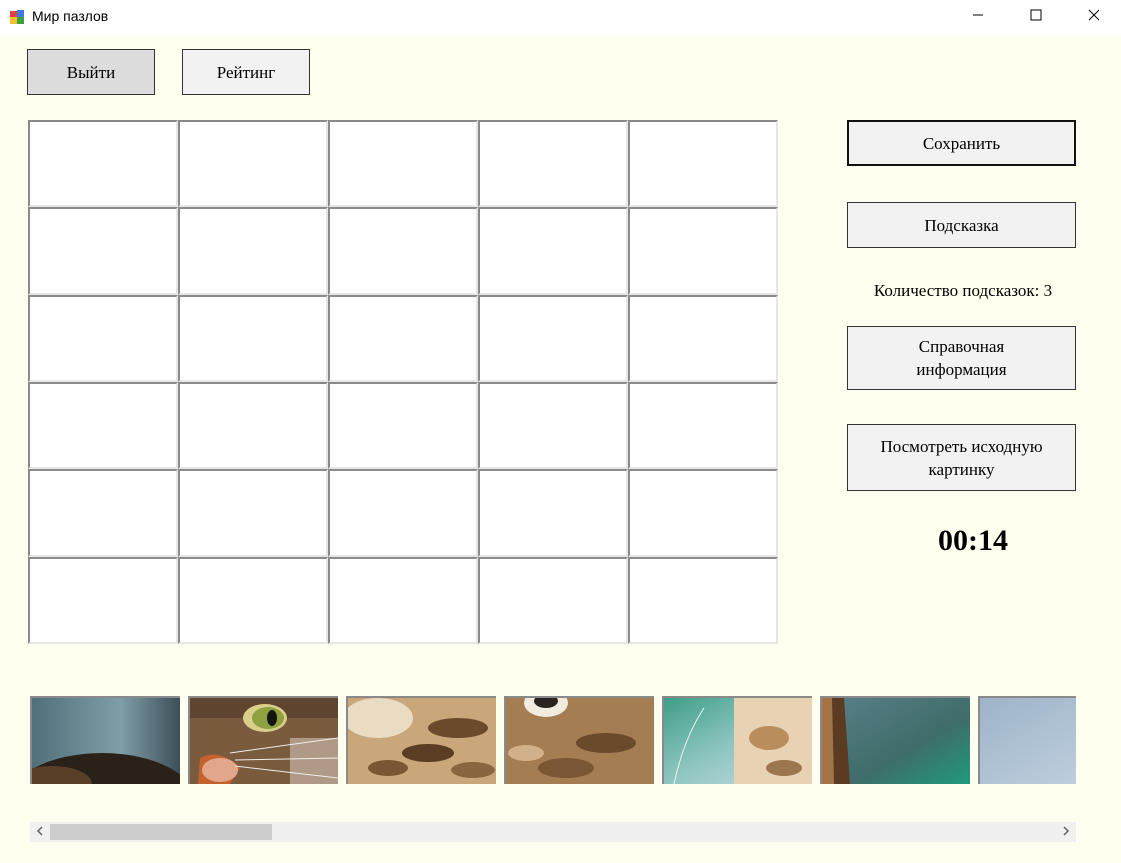  Describe the element at coordinates (91, 72) in the screenshot. I see `exit-button: Выйти` at that location.